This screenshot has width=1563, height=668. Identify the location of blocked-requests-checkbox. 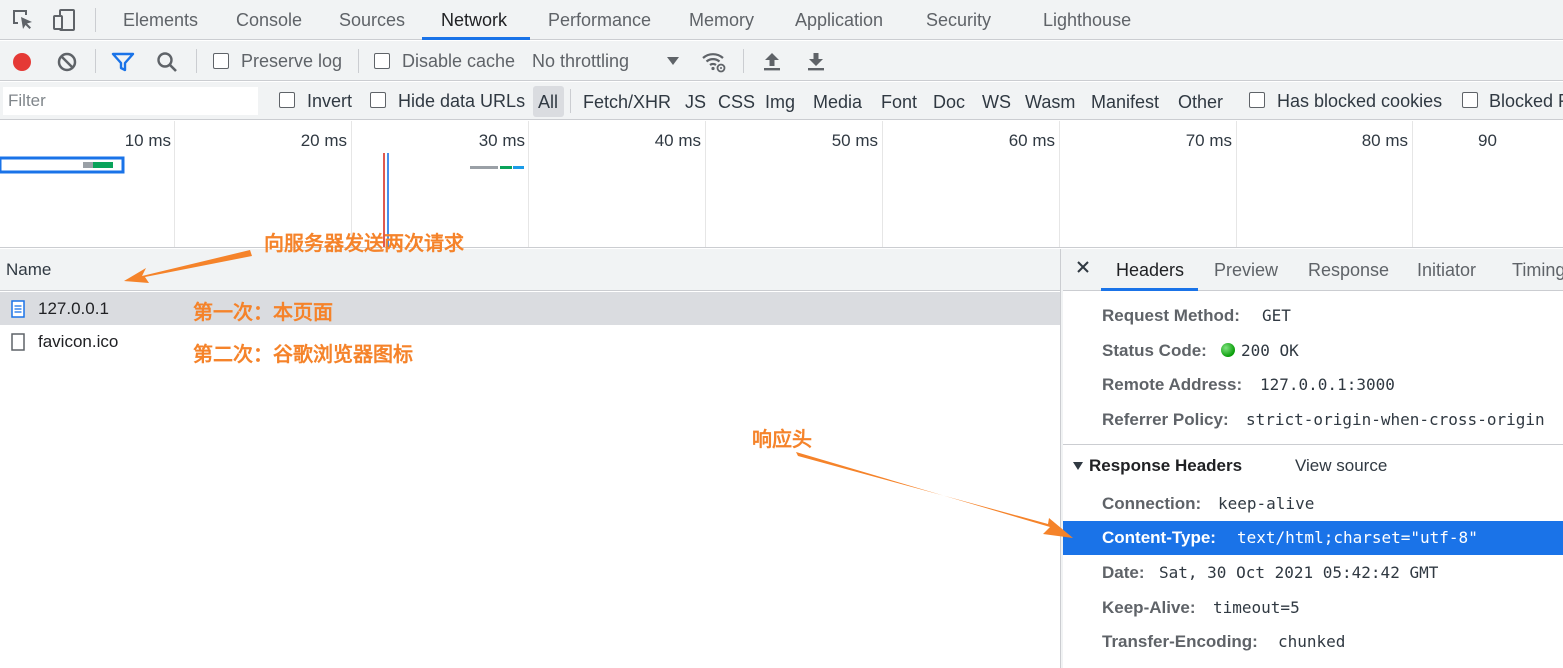
(1470, 100).